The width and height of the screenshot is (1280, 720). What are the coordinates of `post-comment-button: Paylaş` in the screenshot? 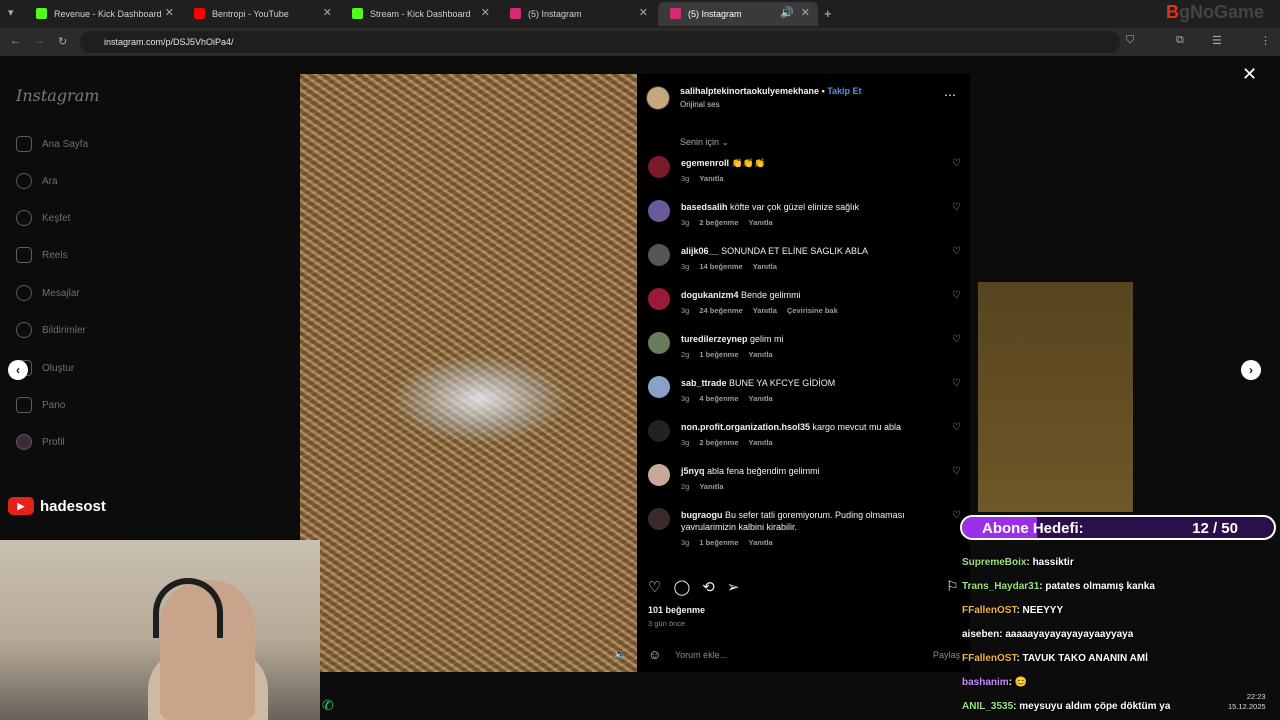 It's located at (946, 655).